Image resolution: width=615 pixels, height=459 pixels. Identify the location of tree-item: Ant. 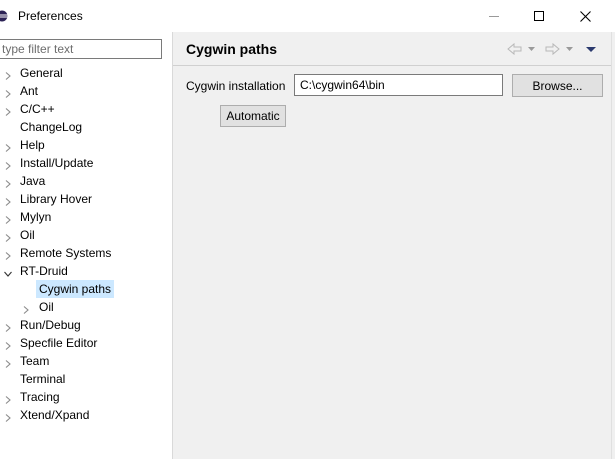
(86, 91).